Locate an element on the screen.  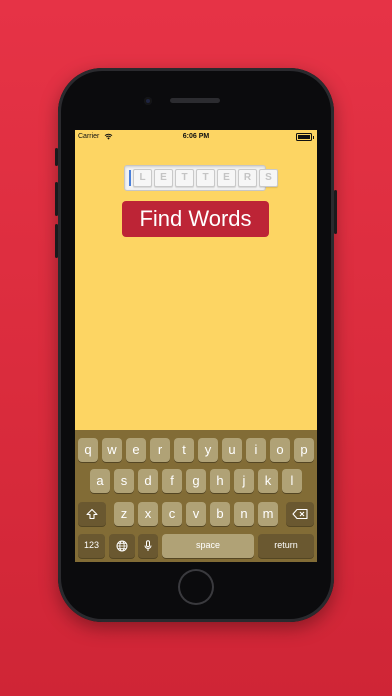
key-f: f is located at coordinates (172, 481).